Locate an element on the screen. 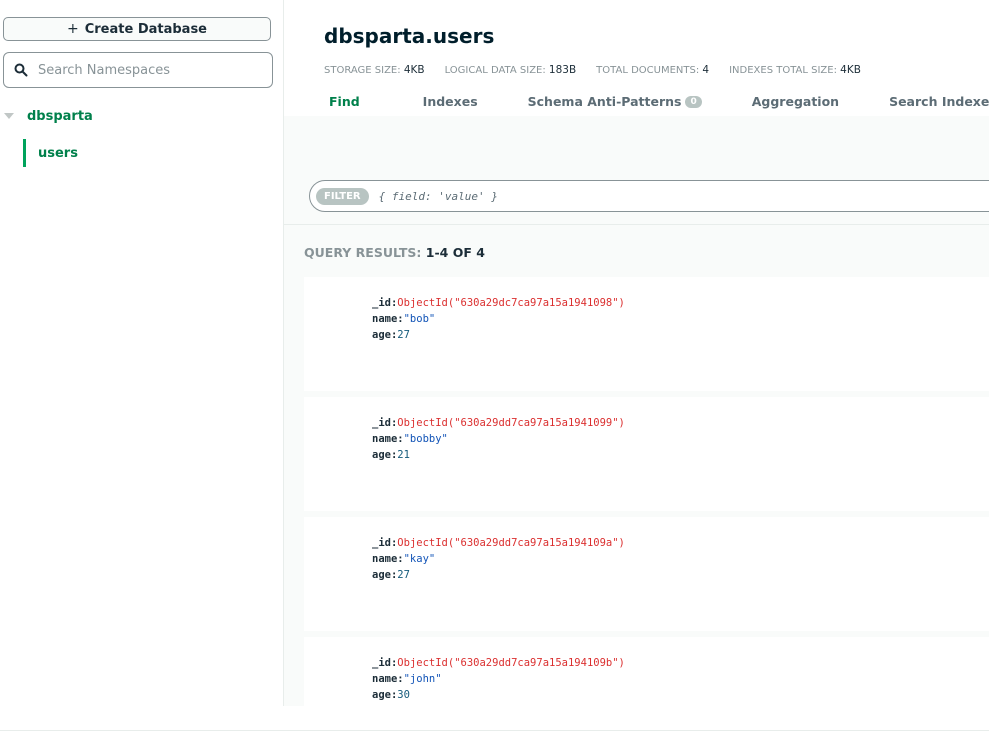  sidebar-item-users: users is located at coordinates (154, 153).